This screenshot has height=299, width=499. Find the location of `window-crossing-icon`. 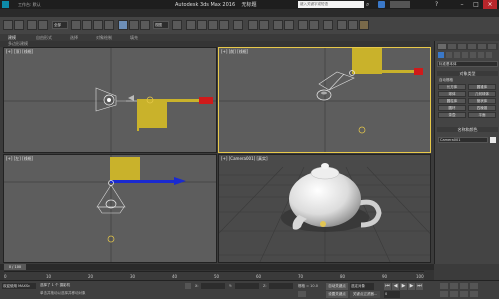

window-crossing-icon is located at coordinates (109, 25).